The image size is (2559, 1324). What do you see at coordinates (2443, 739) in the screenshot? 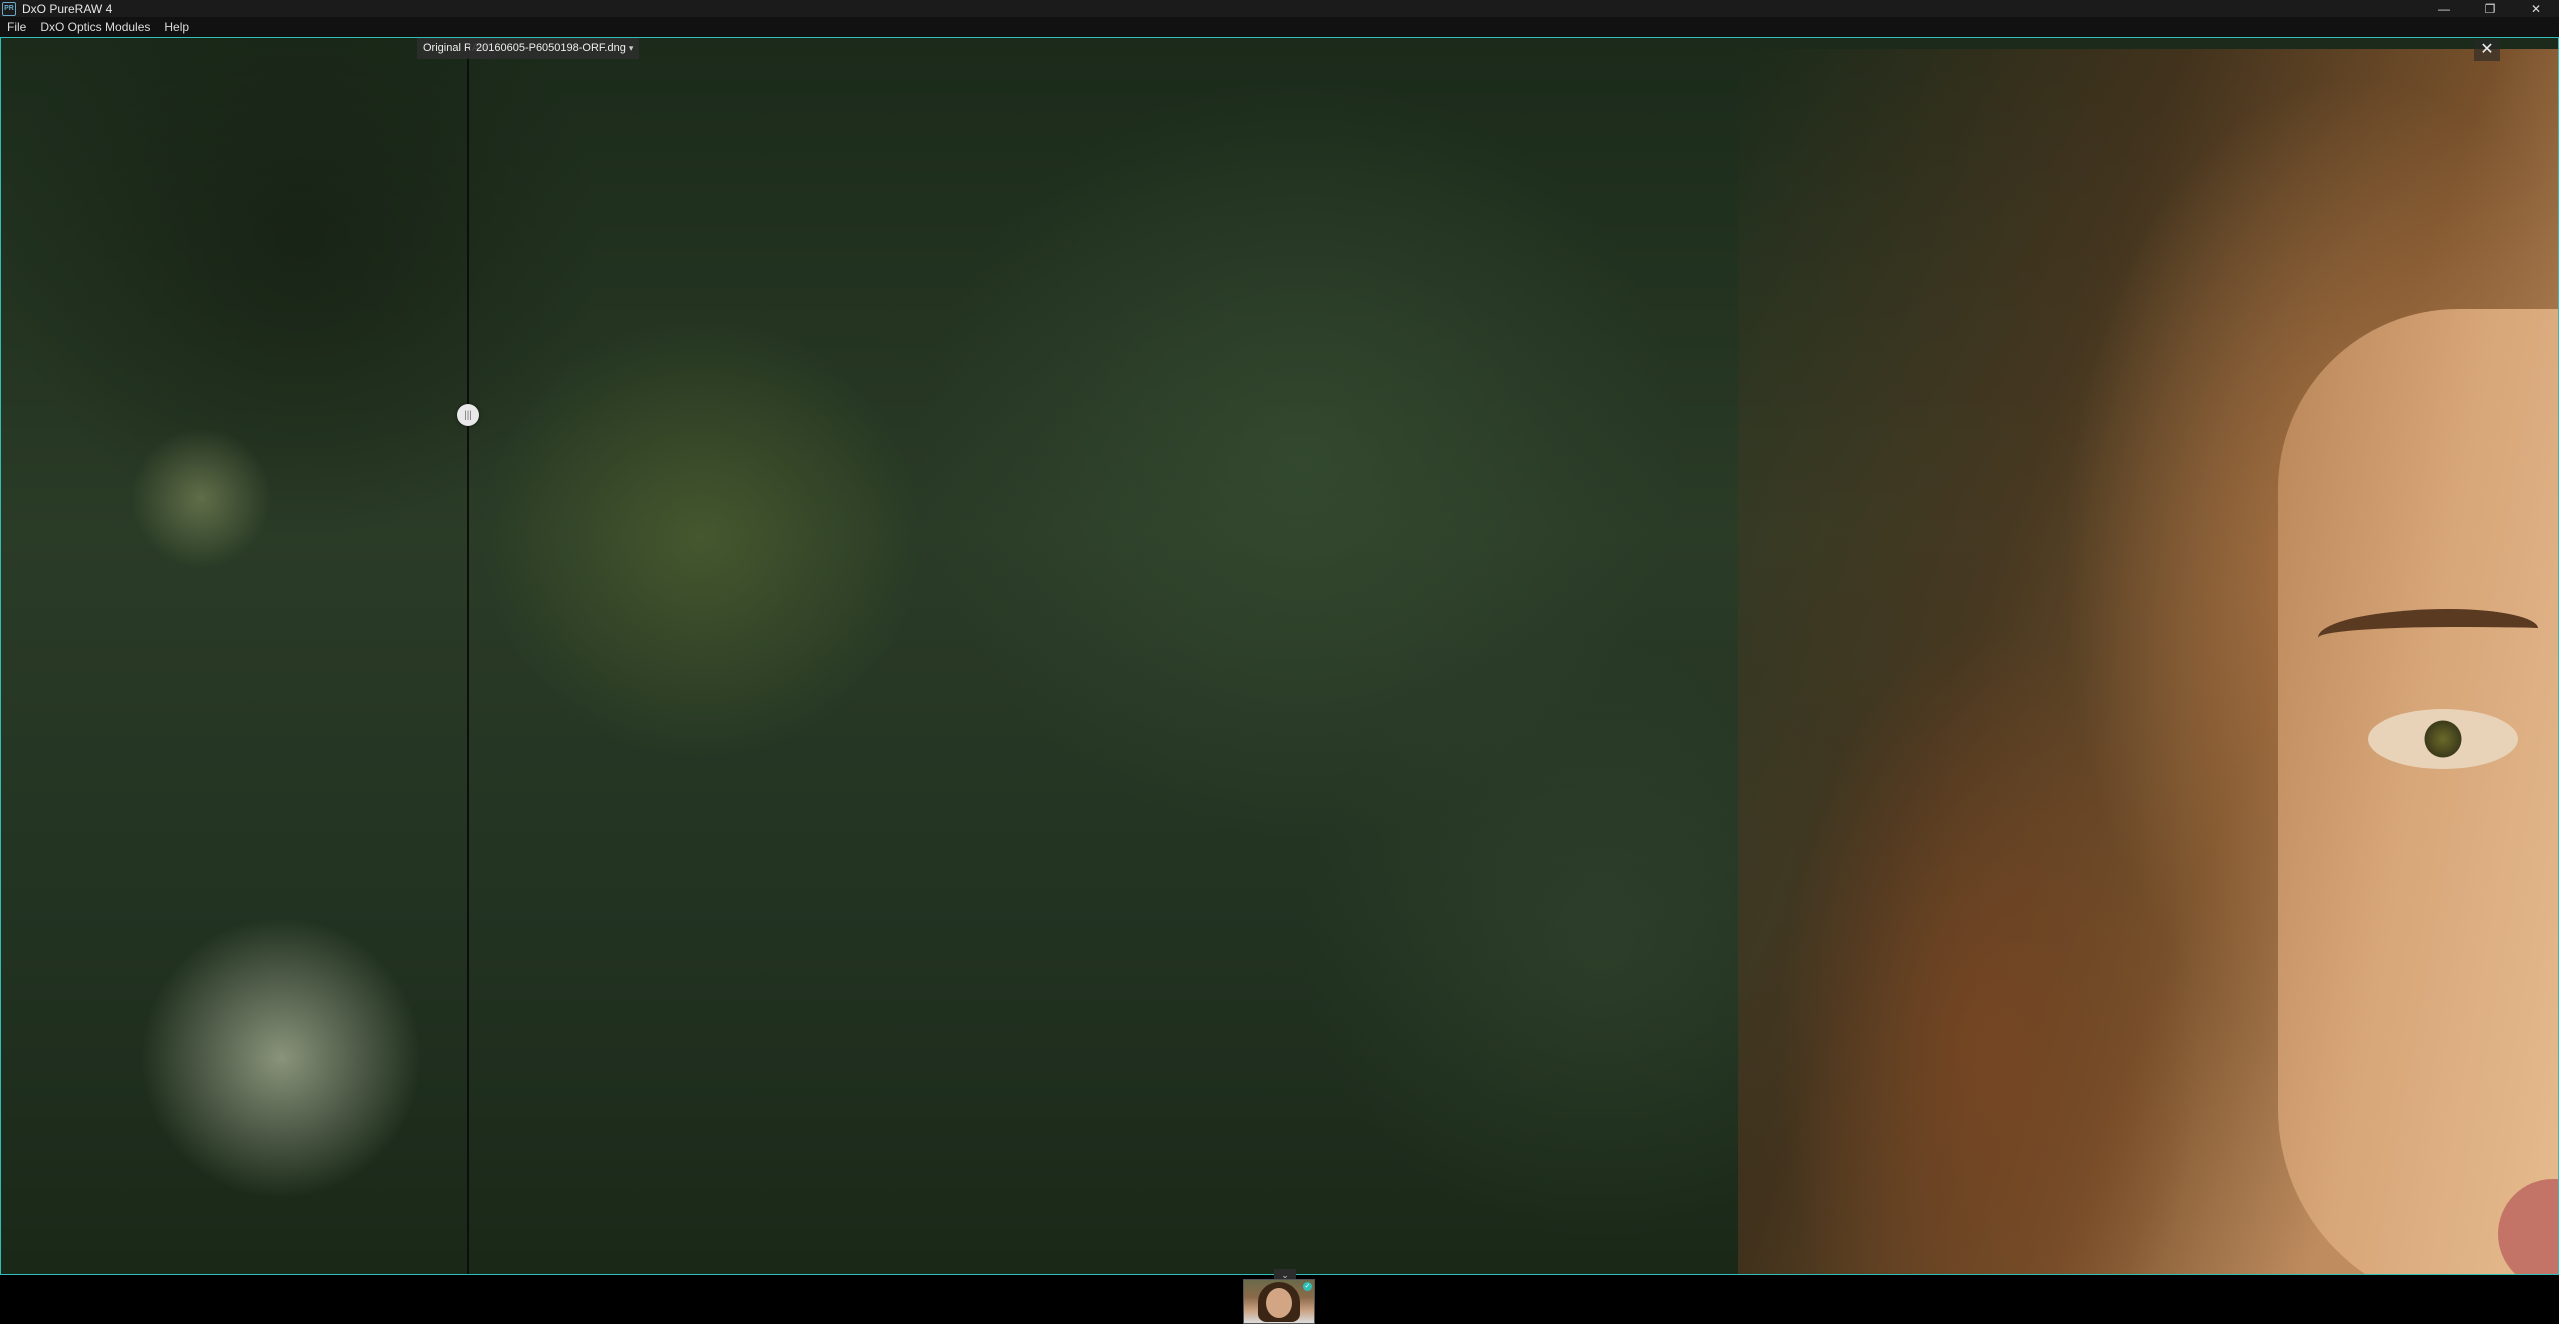
I see `photo-eye` at bounding box center [2443, 739].